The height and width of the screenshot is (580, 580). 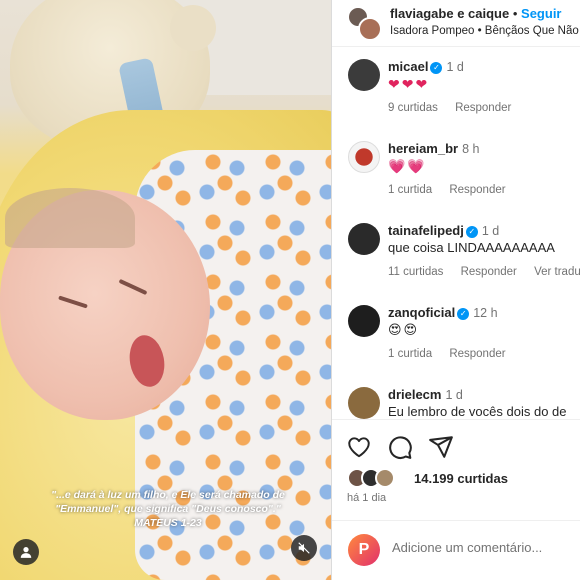 I want to click on plush-ear, so click(x=193, y=28).